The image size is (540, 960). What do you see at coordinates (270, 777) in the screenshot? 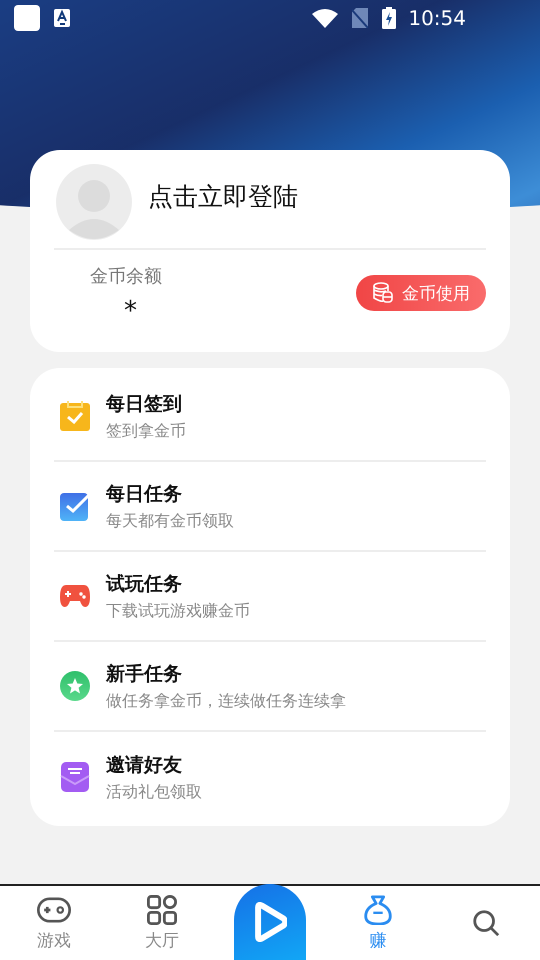
I see `task-item: 邀请好友 活动礼包领取` at bounding box center [270, 777].